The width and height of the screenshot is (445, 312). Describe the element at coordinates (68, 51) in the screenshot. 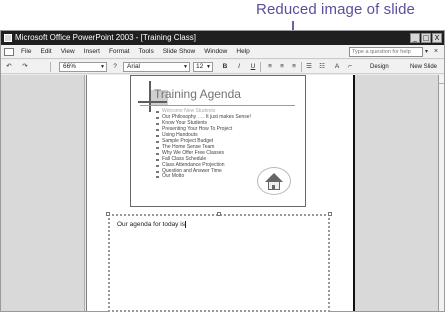

I see `menu-view: View` at that location.